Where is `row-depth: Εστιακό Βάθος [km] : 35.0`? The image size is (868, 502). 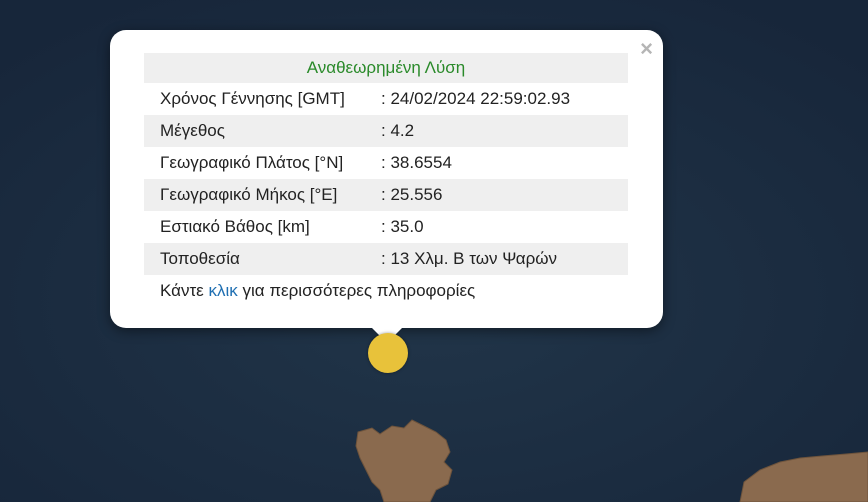
row-depth: Εστιακό Βάθος [km] : 35.0 is located at coordinates (386, 227).